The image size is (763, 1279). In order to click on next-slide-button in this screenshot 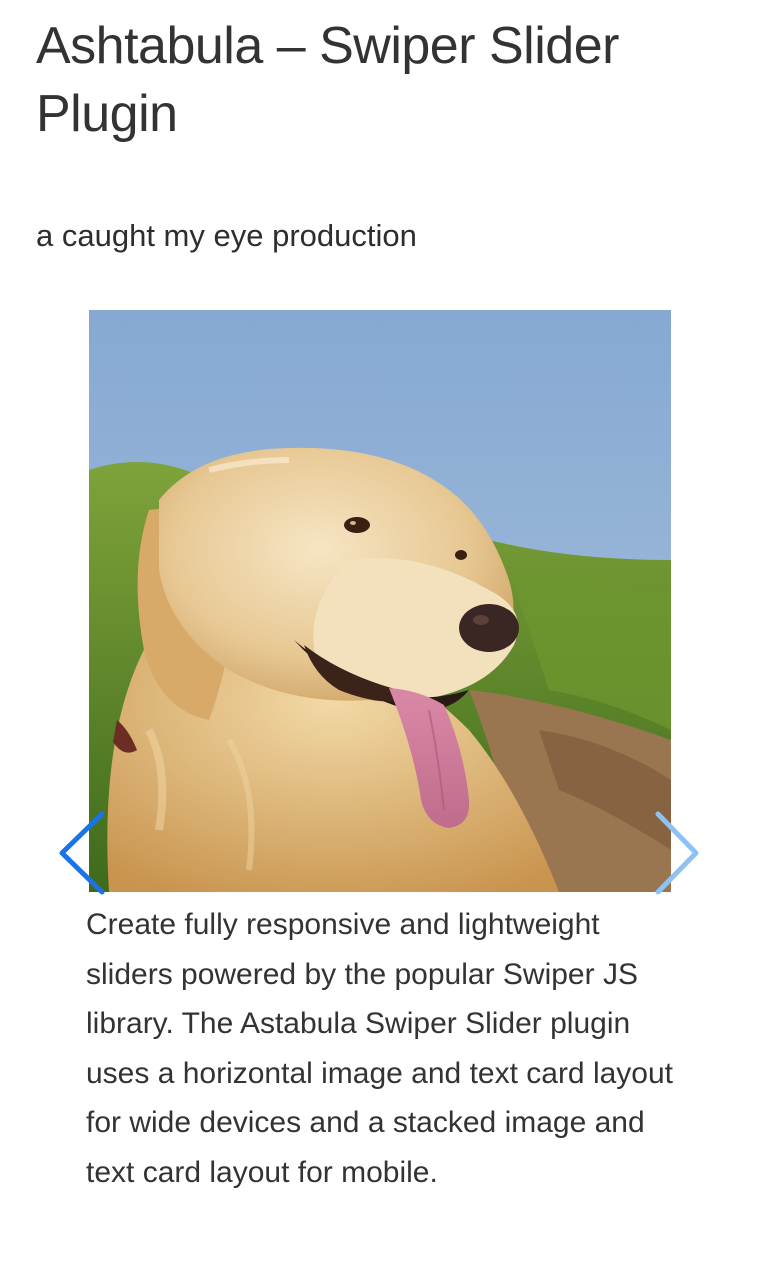, I will do `click(680, 855)`.